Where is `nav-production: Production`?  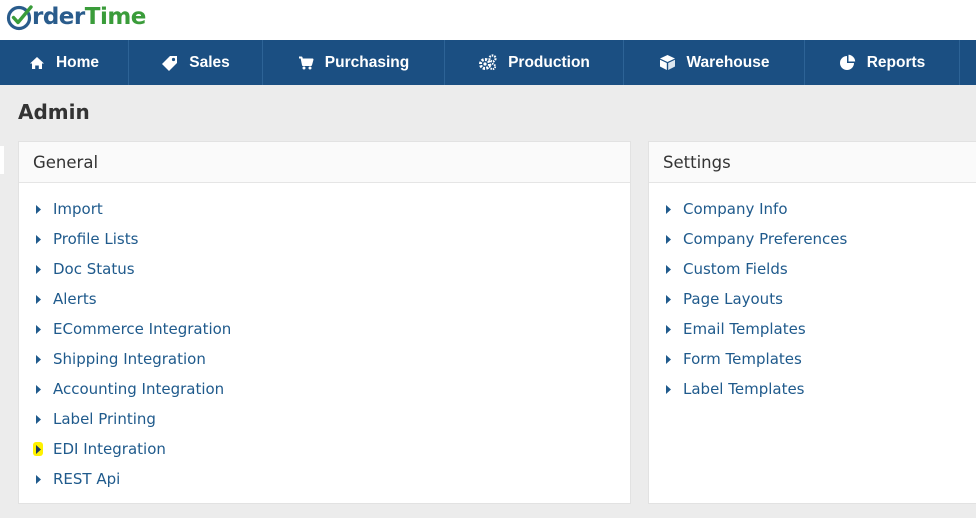
nav-production: Production is located at coordinates (534, 62).